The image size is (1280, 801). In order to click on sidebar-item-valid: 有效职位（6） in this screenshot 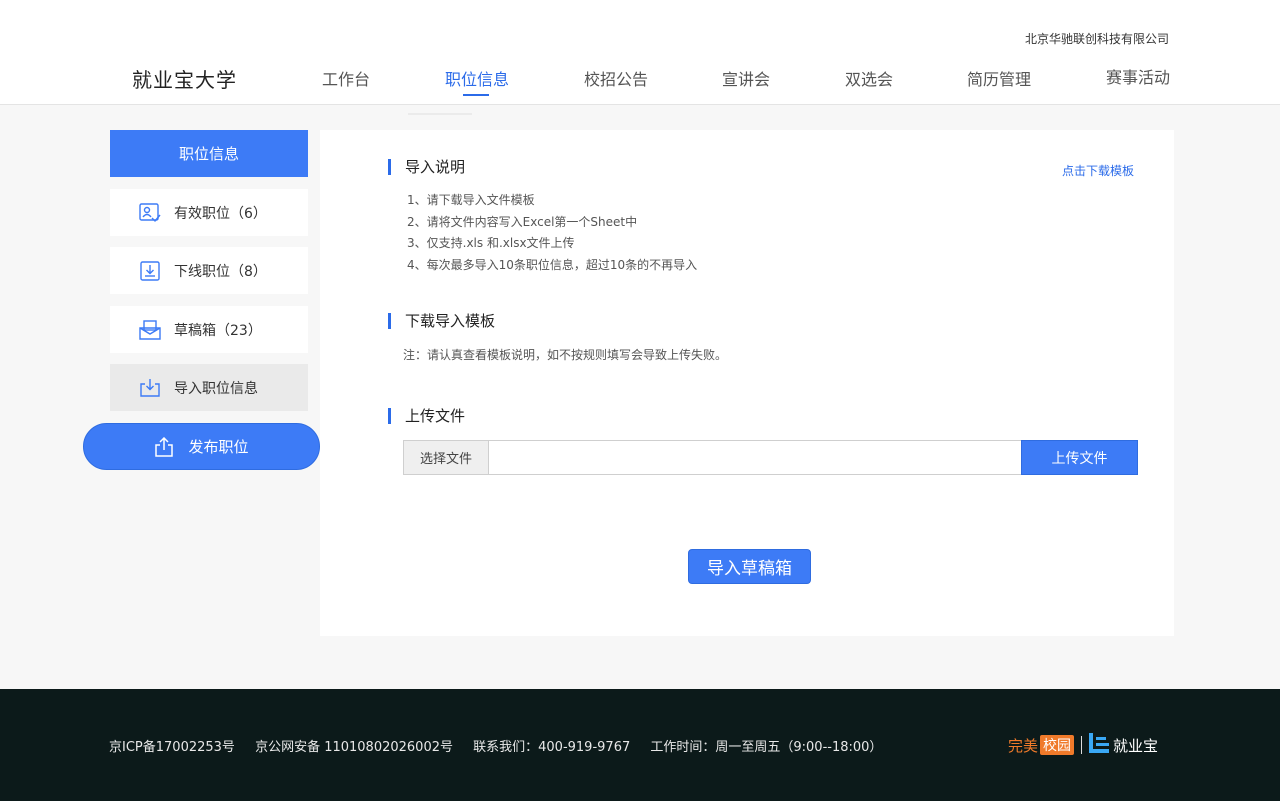, I will do `click(209, 212)`.